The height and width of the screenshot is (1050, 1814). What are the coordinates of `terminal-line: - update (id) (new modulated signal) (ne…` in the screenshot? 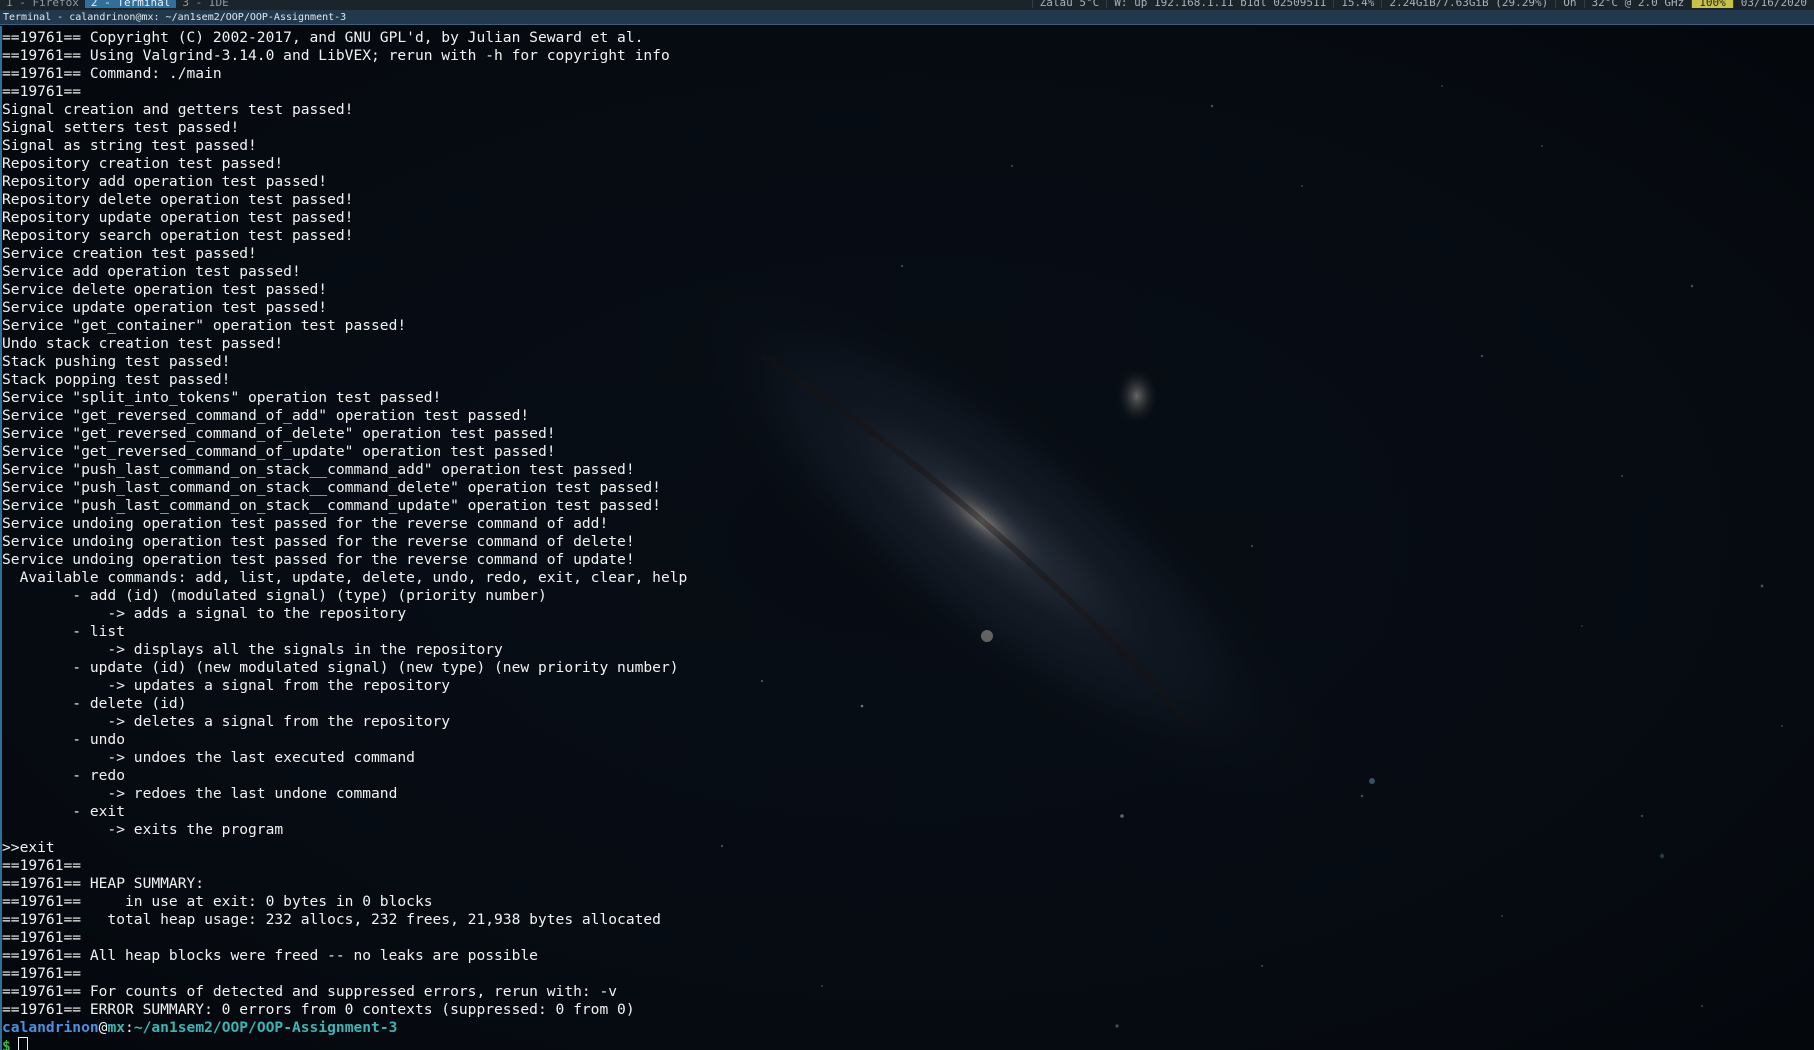 It's located at (340, 667).